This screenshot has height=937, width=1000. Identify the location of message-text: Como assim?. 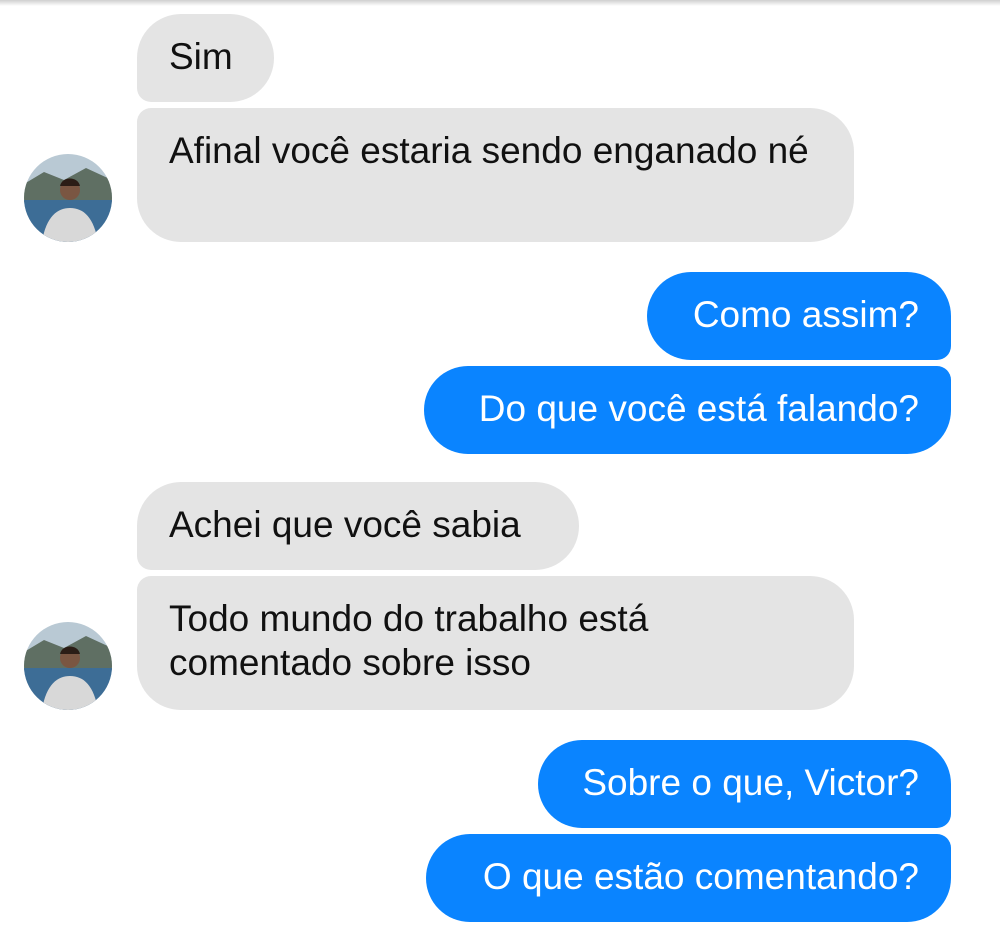
(805, 314).